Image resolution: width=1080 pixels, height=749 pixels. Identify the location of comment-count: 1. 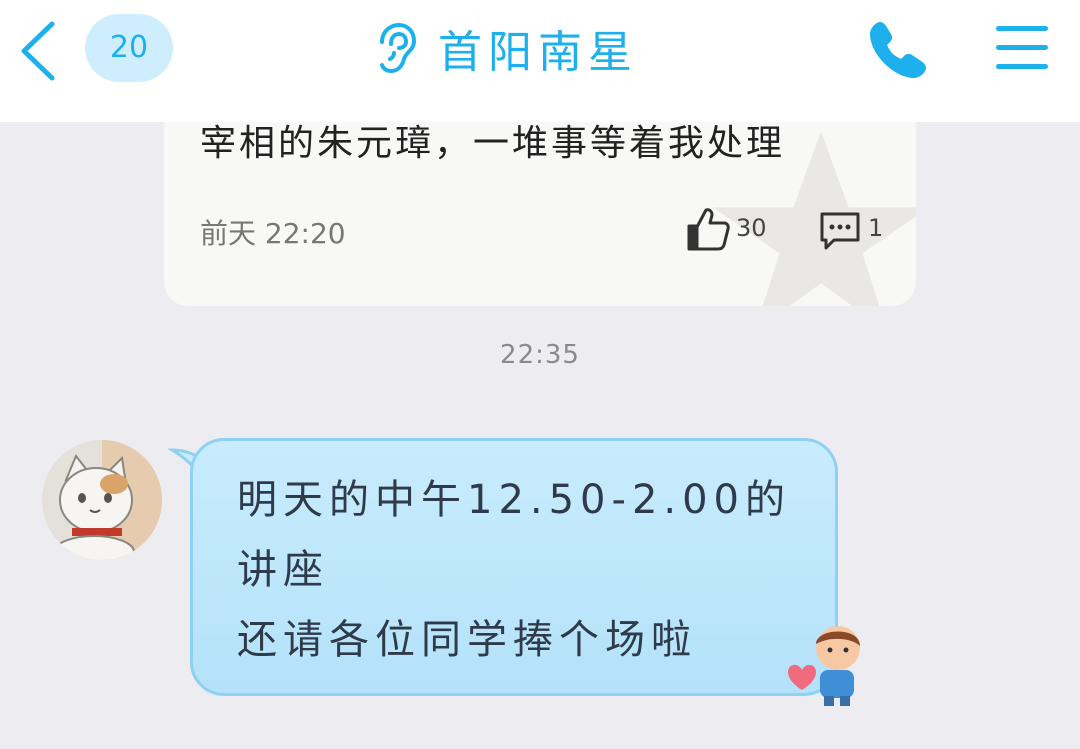
(876, 228).